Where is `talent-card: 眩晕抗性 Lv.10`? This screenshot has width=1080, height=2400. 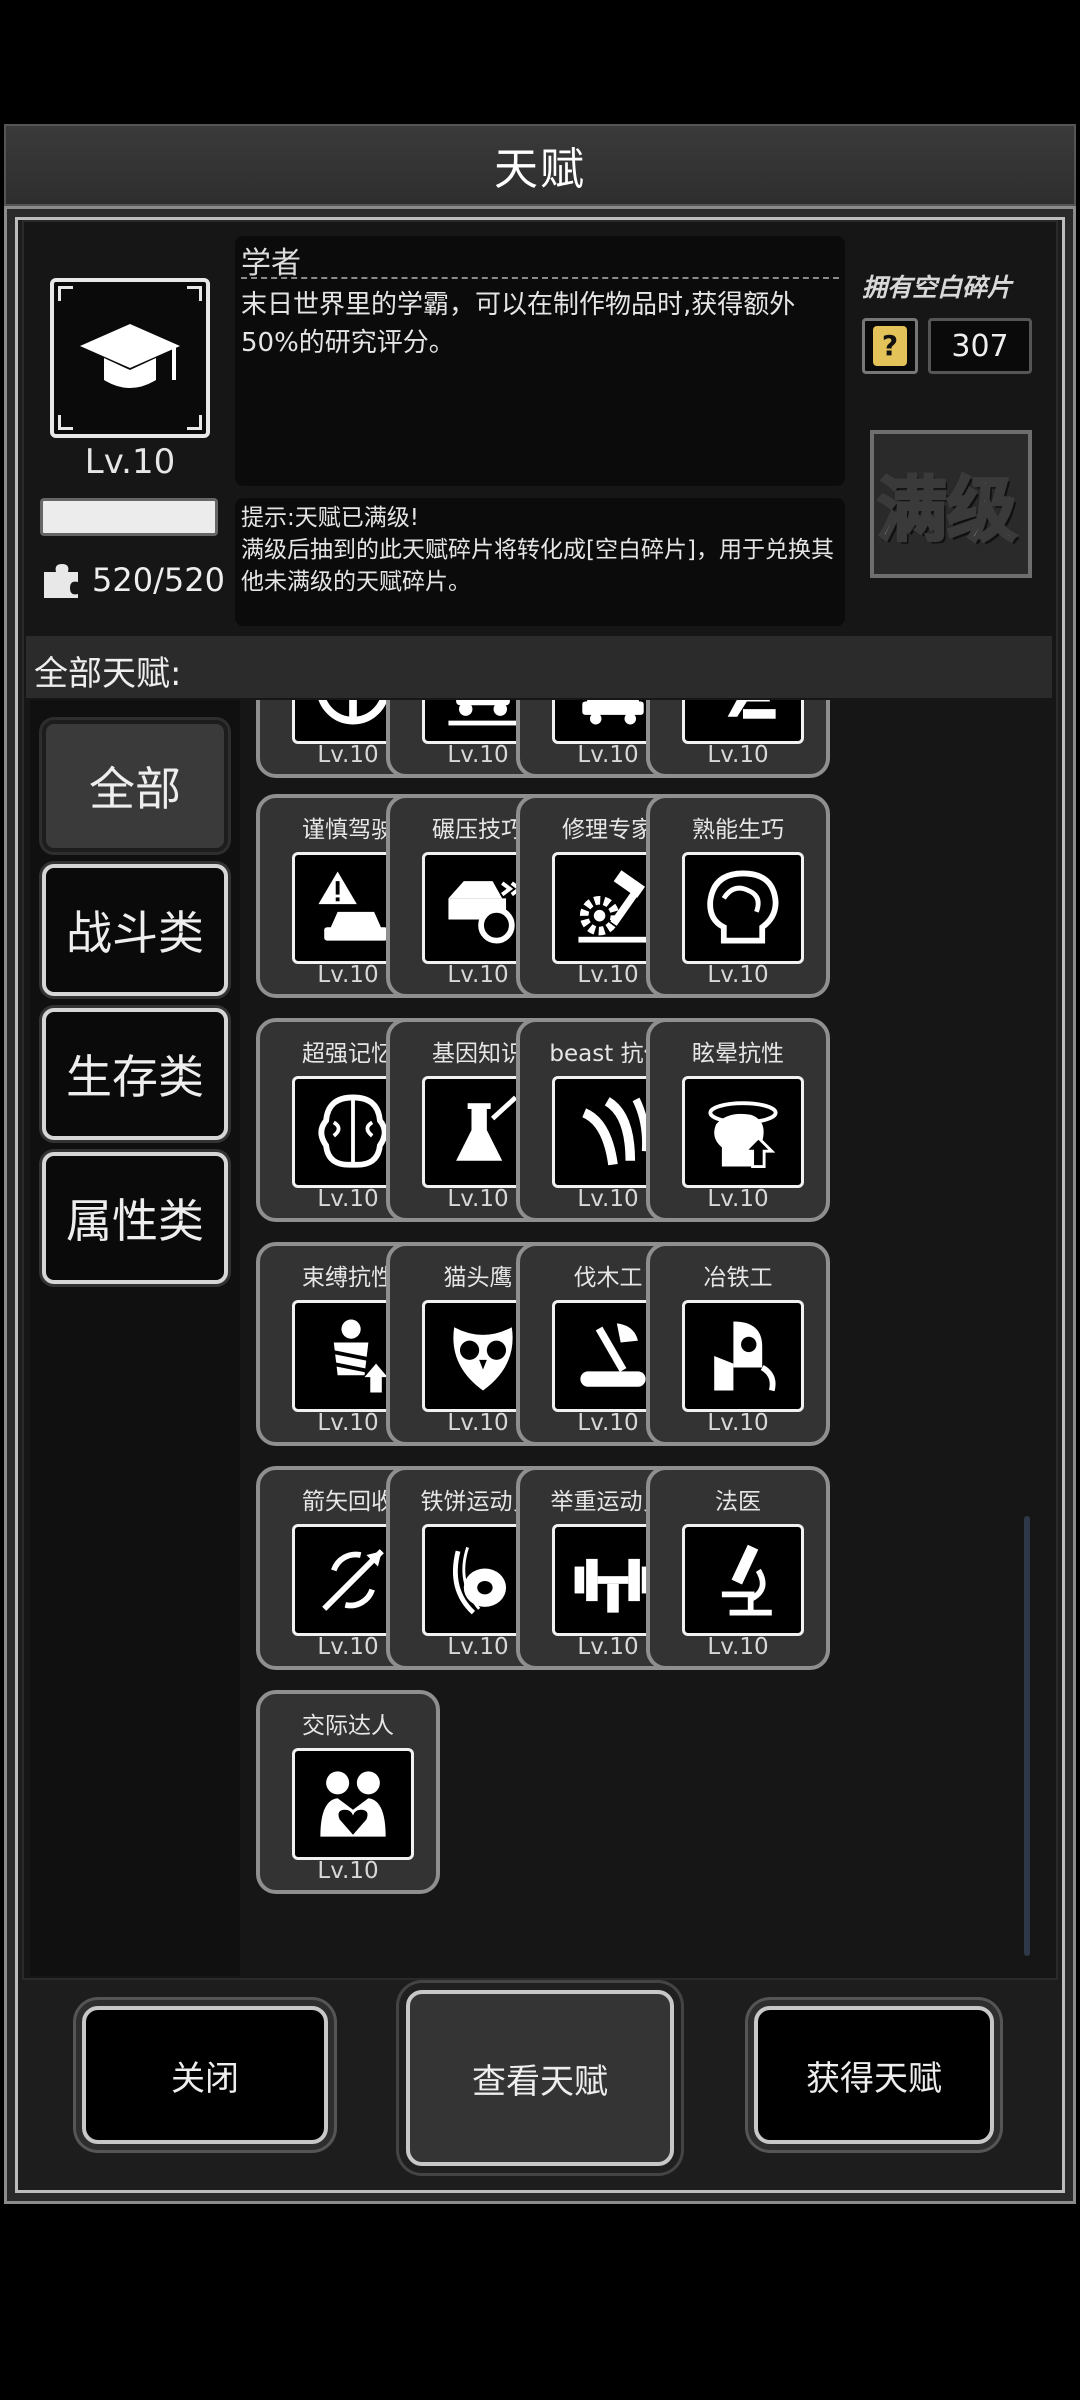
talent-card: 眩晕抗性 Lv.10 is located at coordinates (738, 1120).